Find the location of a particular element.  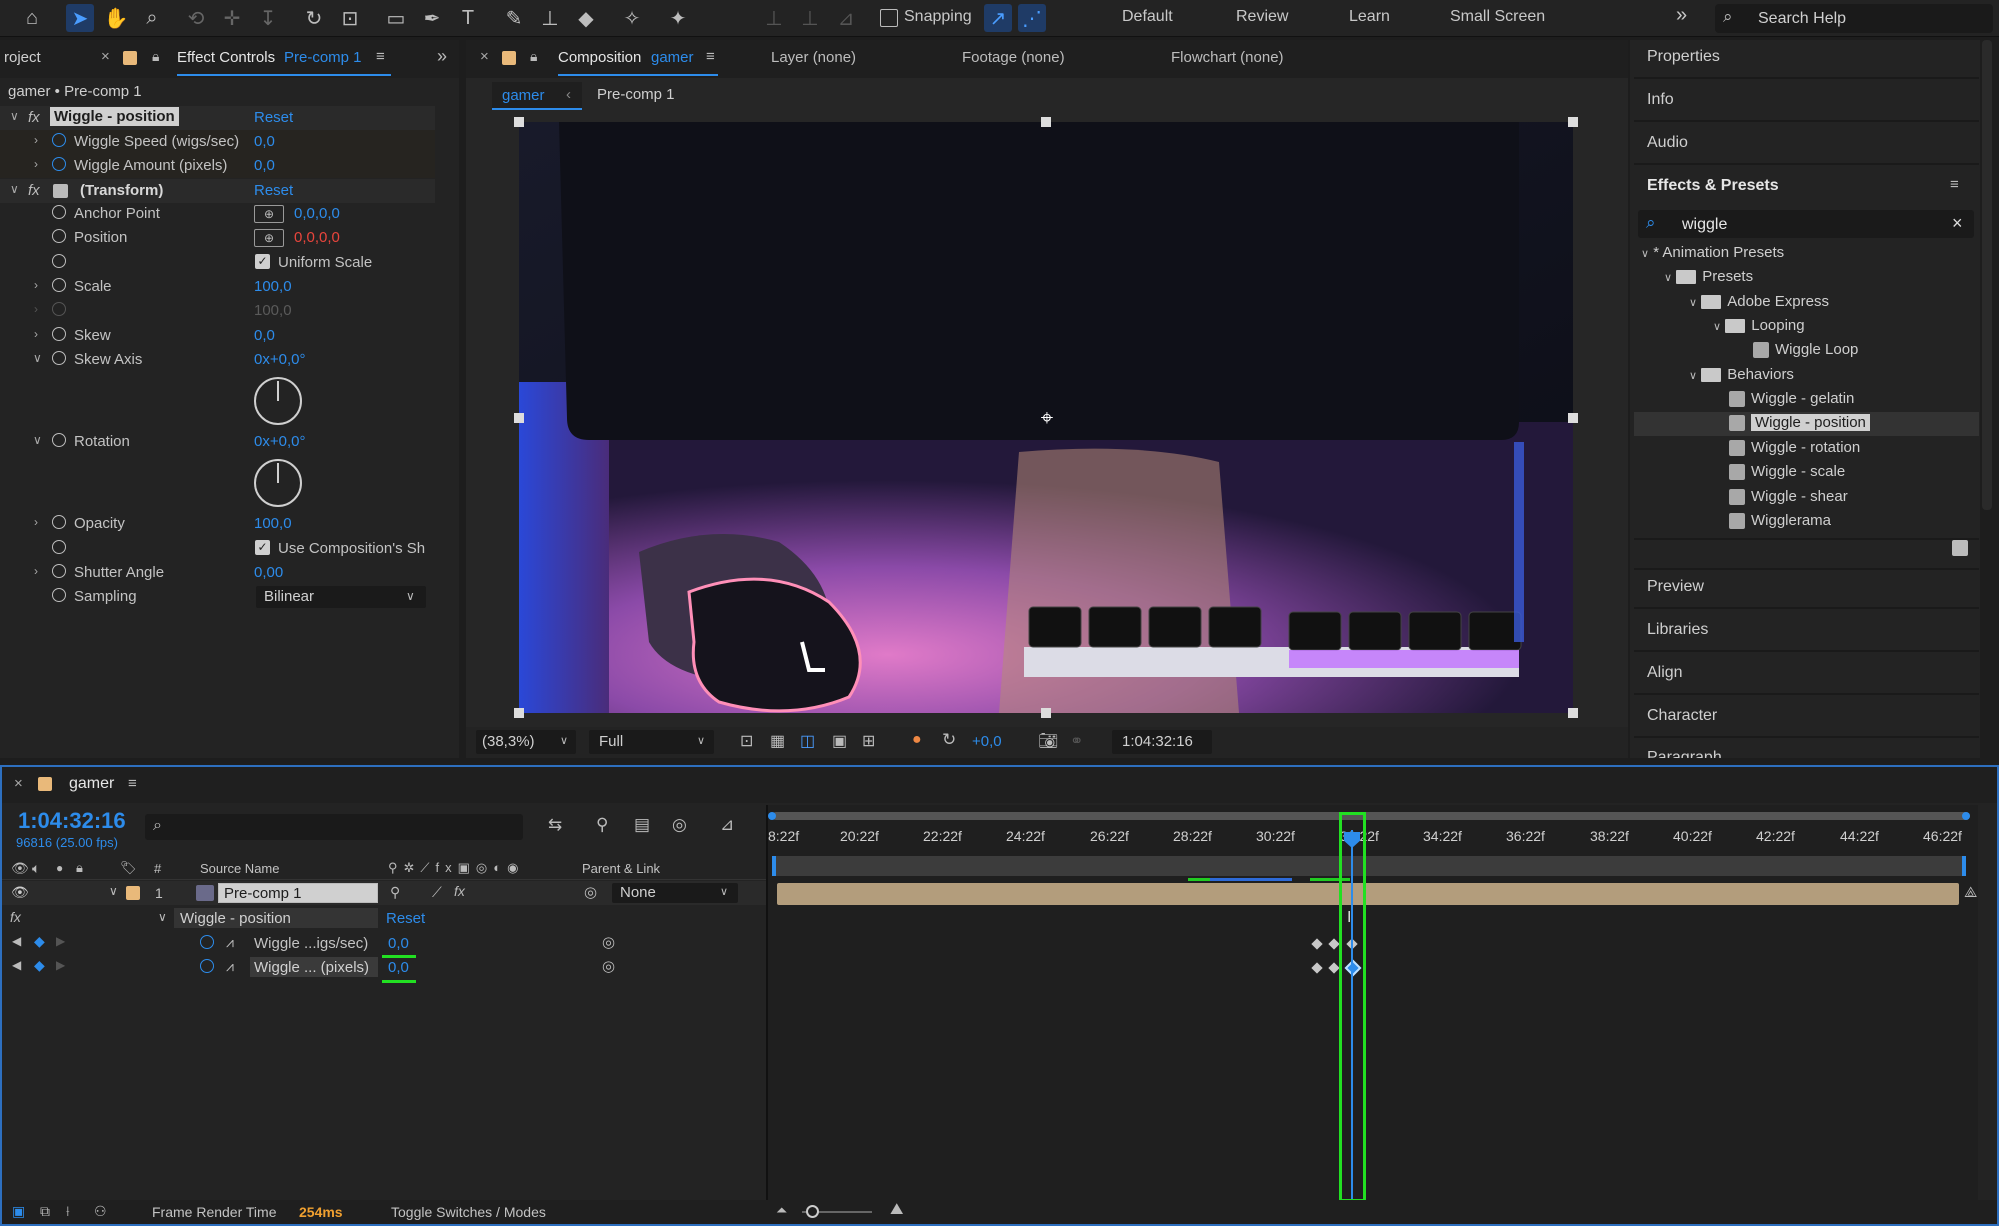

mask-visibility-icon: ◫ is located at coordinates (807, 741).